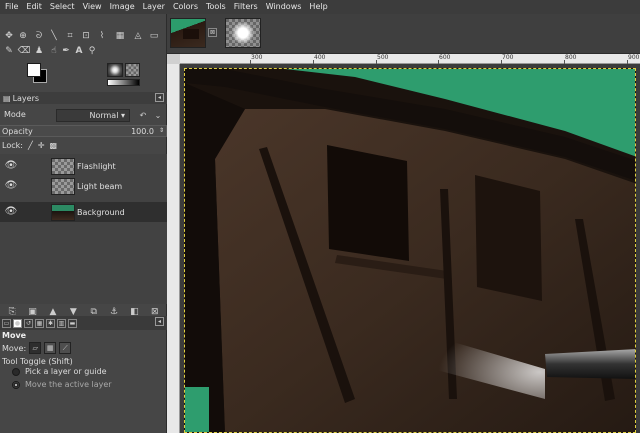 This screenshot has height=433, width=640. What do you see at coordinates (93, 115) in the screenshot?
I see `mode-select: Normal ▾` at bounding box center [93, 115].